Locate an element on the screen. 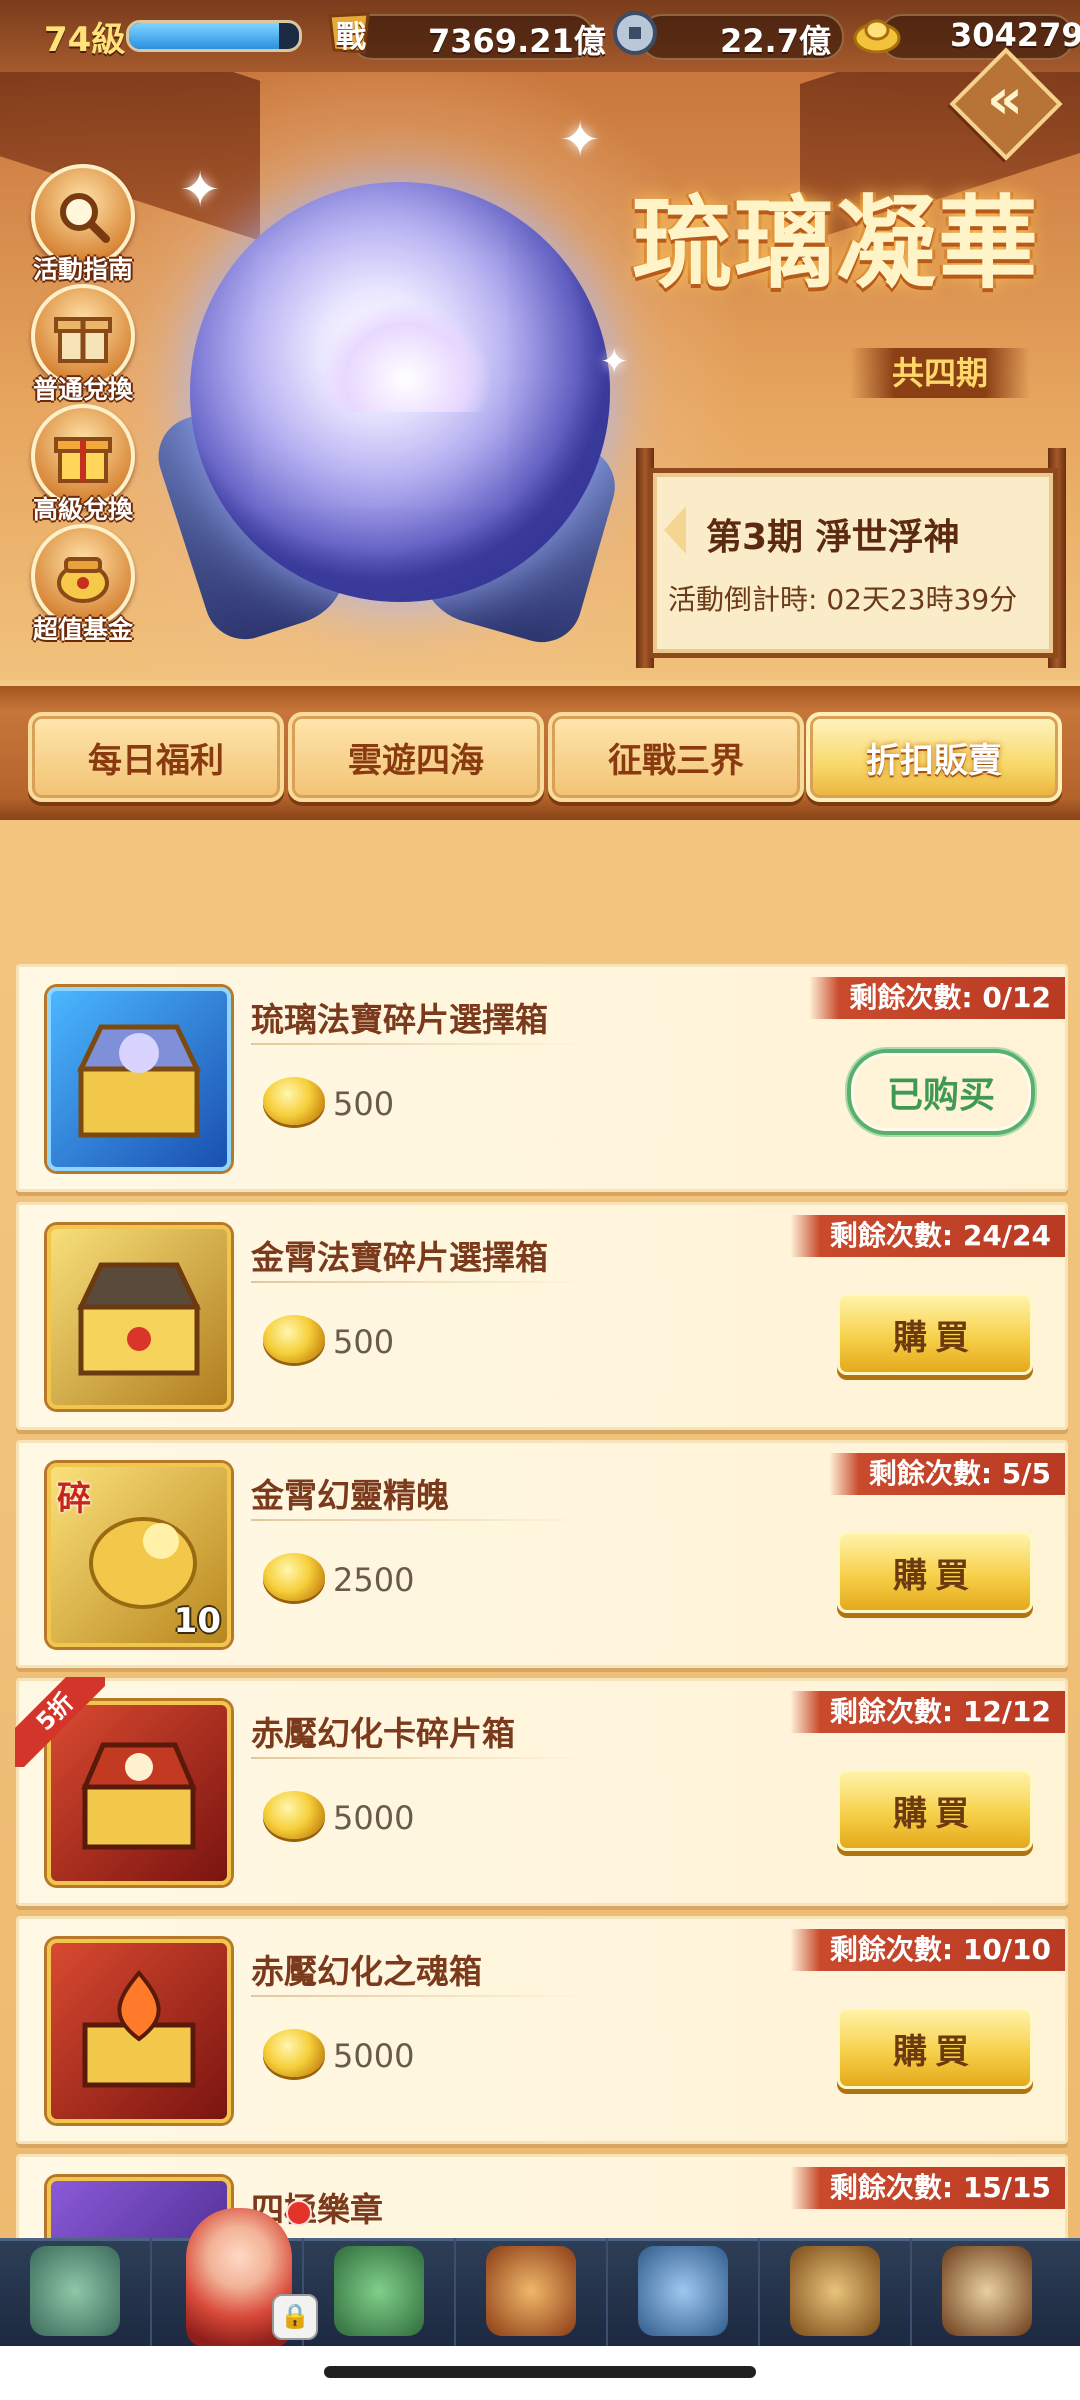  lotus-illustration is located at coordinates (405, 357).